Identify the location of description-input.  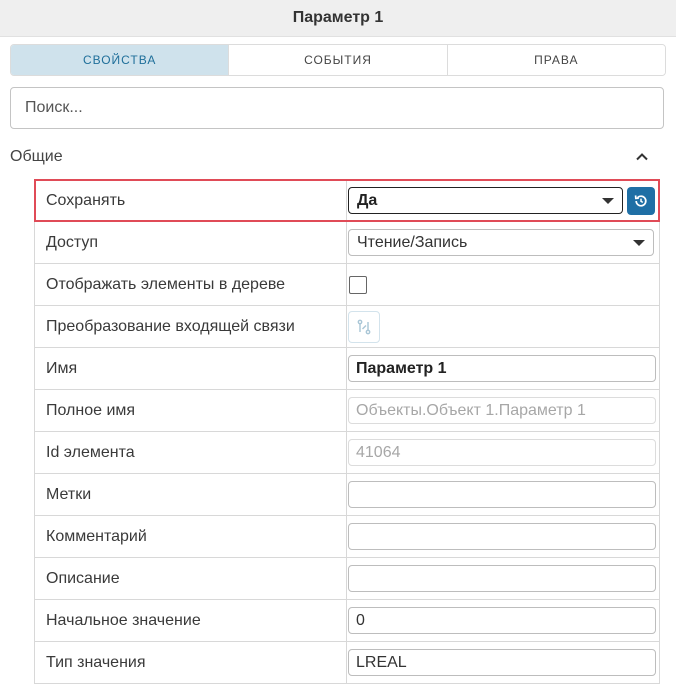
(502, 578).